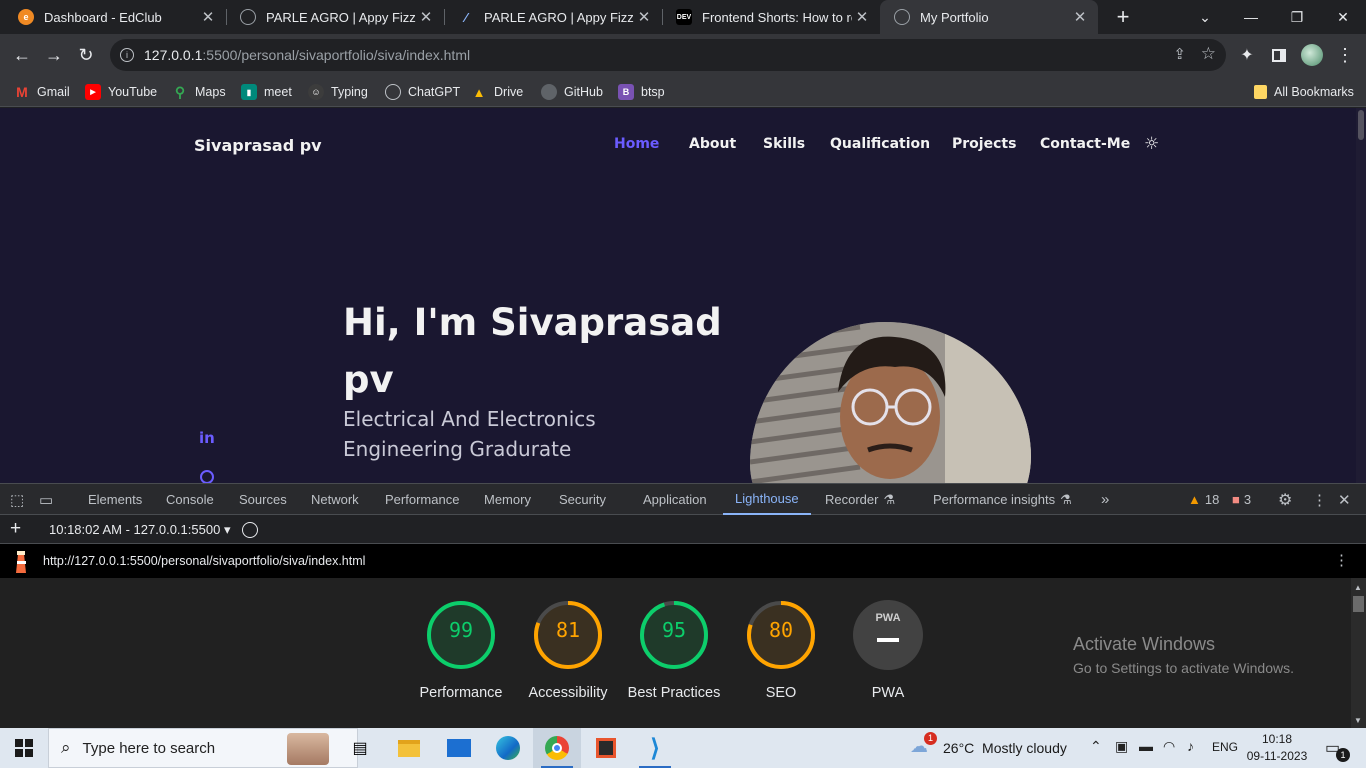  Describe the element at coordinates (781, 630) in the screenshot. I see `score-value: 80` at that location.